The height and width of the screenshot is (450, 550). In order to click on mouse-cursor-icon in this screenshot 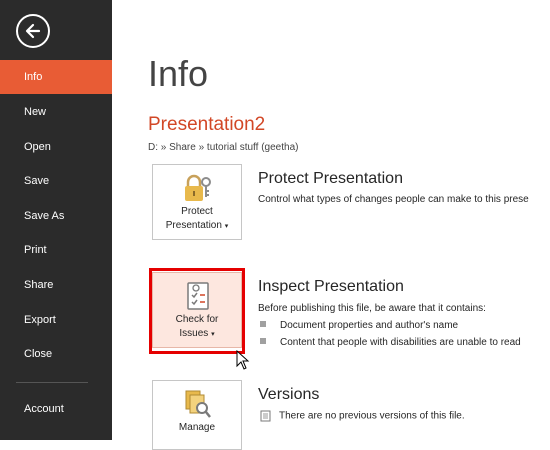, I will do `click(243, 360)`.